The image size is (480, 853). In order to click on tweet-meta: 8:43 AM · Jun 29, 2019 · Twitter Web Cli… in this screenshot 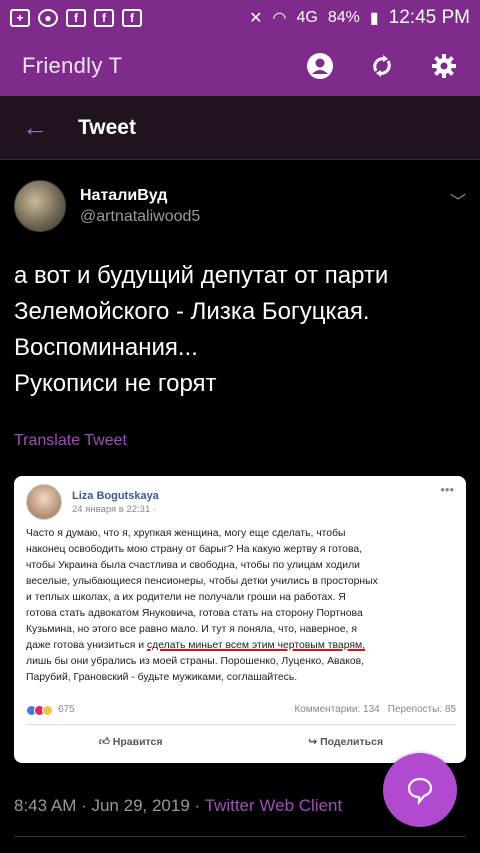, I will do `click(178, 806)`.